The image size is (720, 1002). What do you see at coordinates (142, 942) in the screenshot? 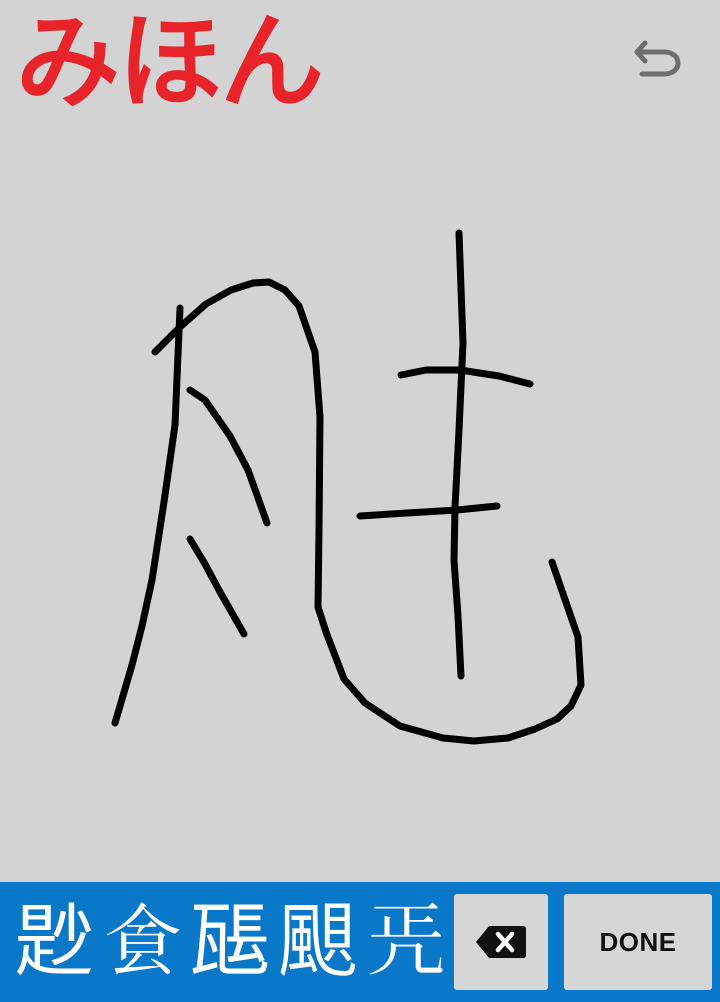
I see `candidate-character: 𩚀` at bounding box center [142, 942].